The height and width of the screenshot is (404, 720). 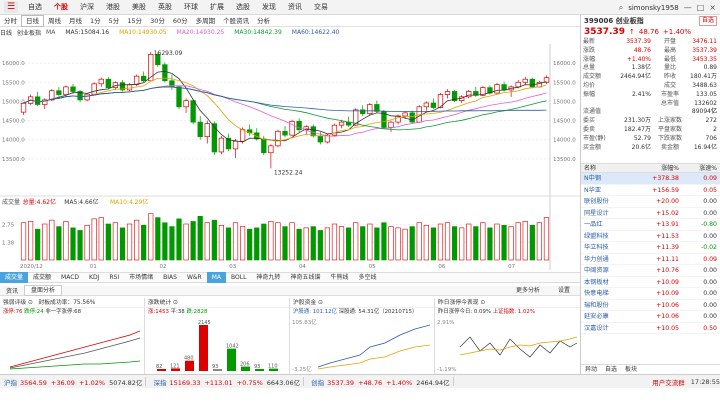 What do you see at coordinates (604, 328) in the screenshot?
I see `stock-name: 汉嘉设计` at bounding box center [604, 328].